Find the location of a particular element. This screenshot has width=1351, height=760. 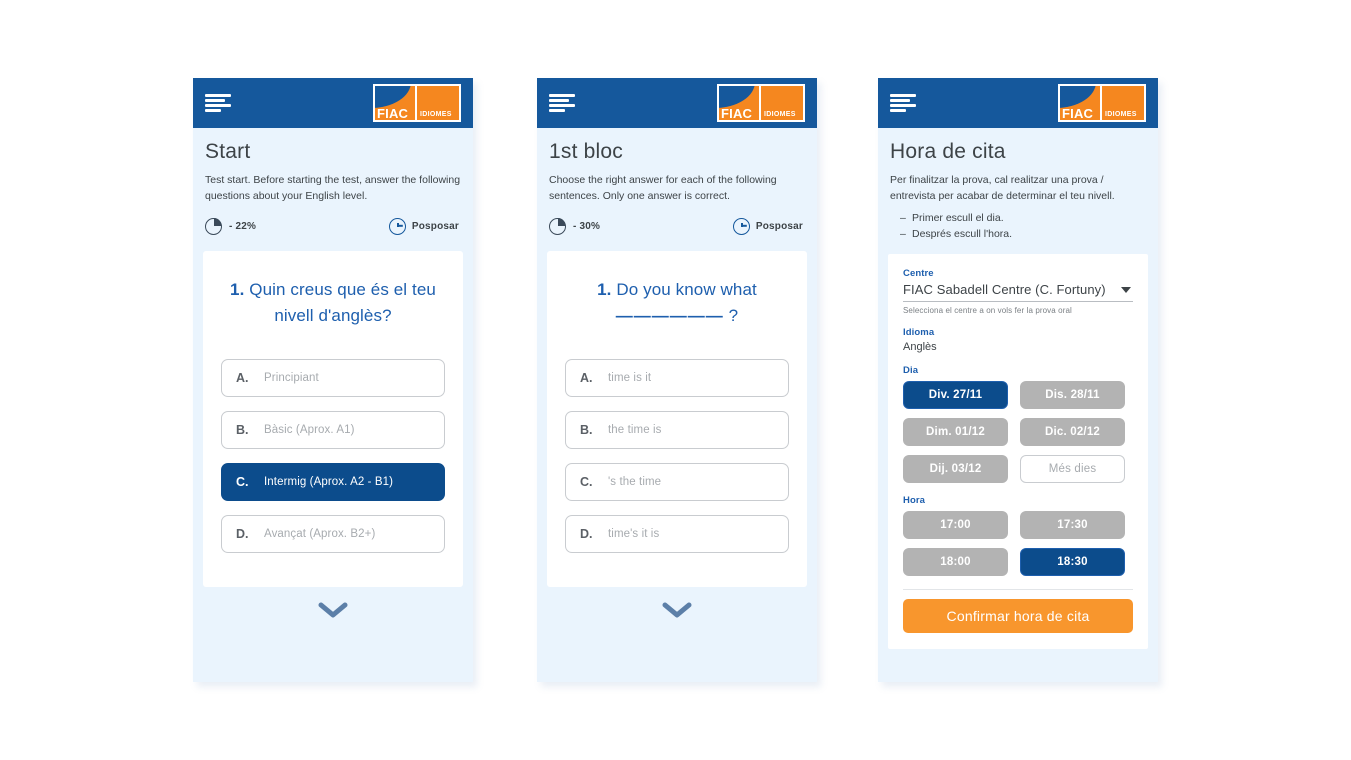

centre-select: FIAC Sabadell Centre (C. Fortuny) is located at coordinates (1018, 292).